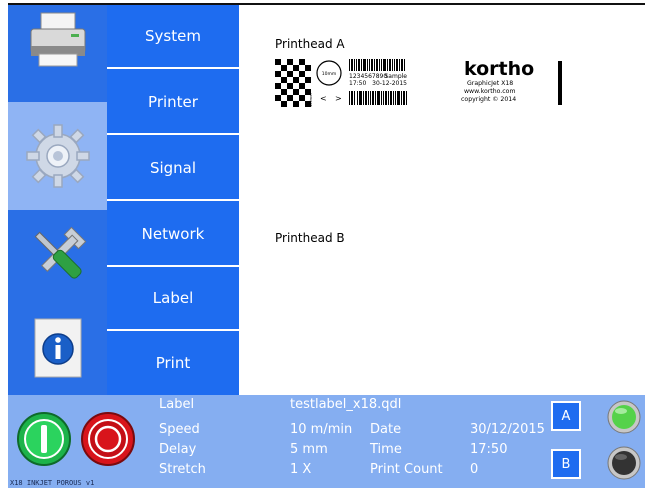  I want to click on led-a-icon, so click(624, 417).